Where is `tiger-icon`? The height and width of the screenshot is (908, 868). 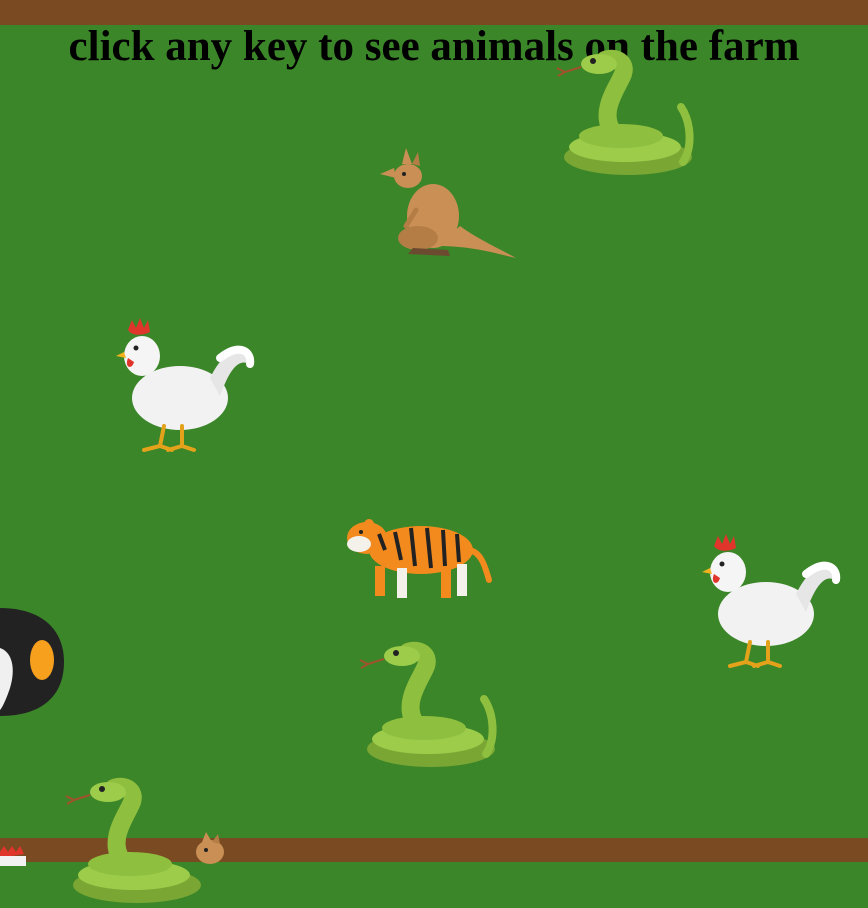 tiger-icon is located at coordinates (419, 557).